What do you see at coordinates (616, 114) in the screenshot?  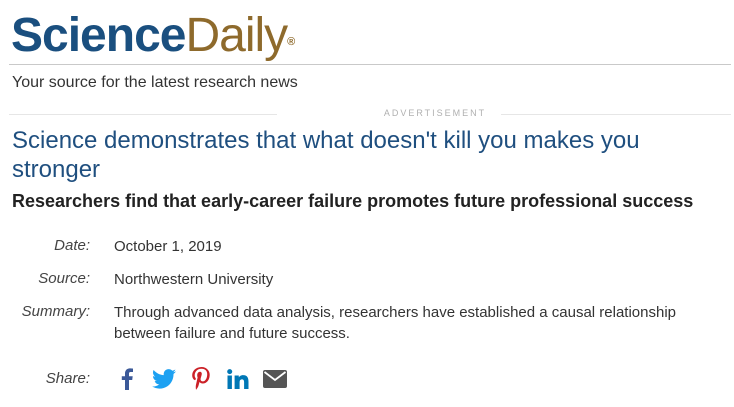 I see `ad-line-right` at bounding box center [616, 114].